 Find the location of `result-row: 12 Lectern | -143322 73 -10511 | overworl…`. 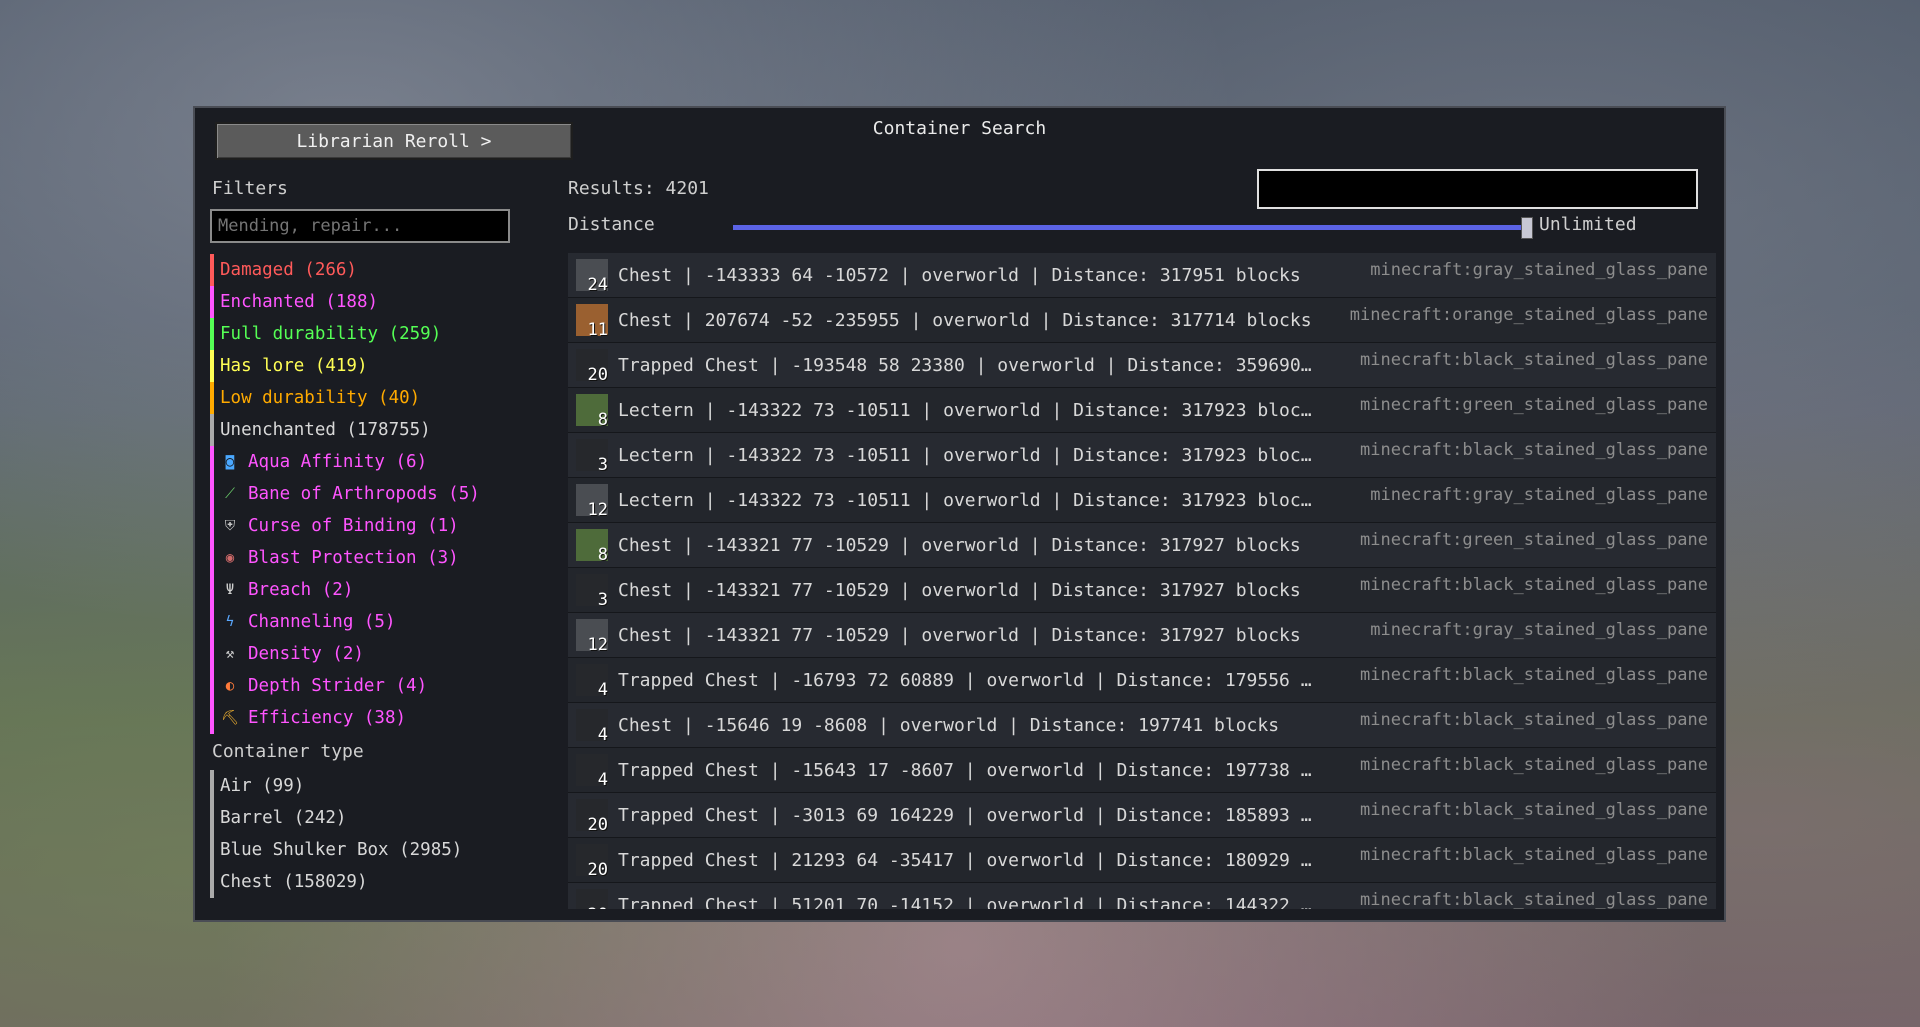

result-row: 12 Lectern | -143322 73 -10511 | overworl… is located at coordinates (1142, 500).